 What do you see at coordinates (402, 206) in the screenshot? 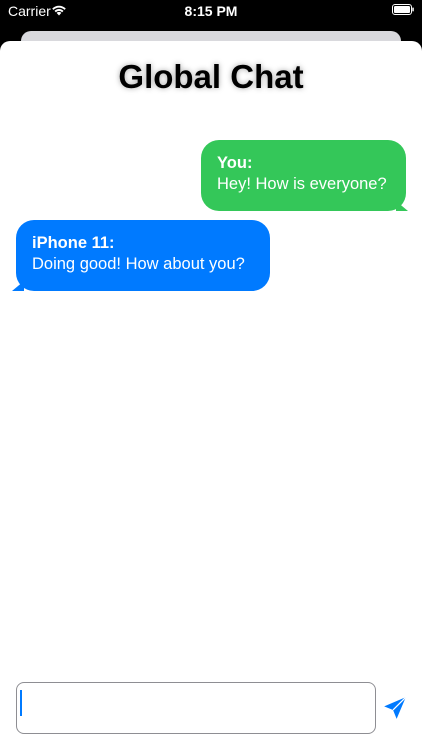
I see `bubble-tail-outgoing` at bounding box center [402, 206].